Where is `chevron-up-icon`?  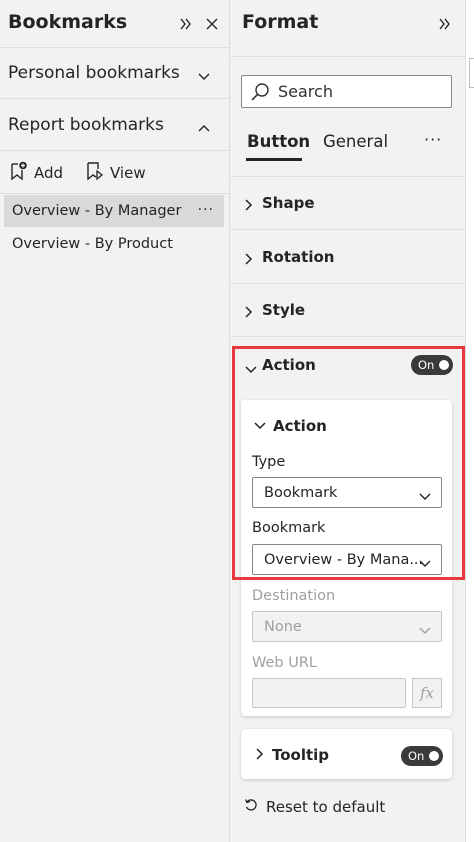
chevron-up-icon is located at coordinates (204, 127).